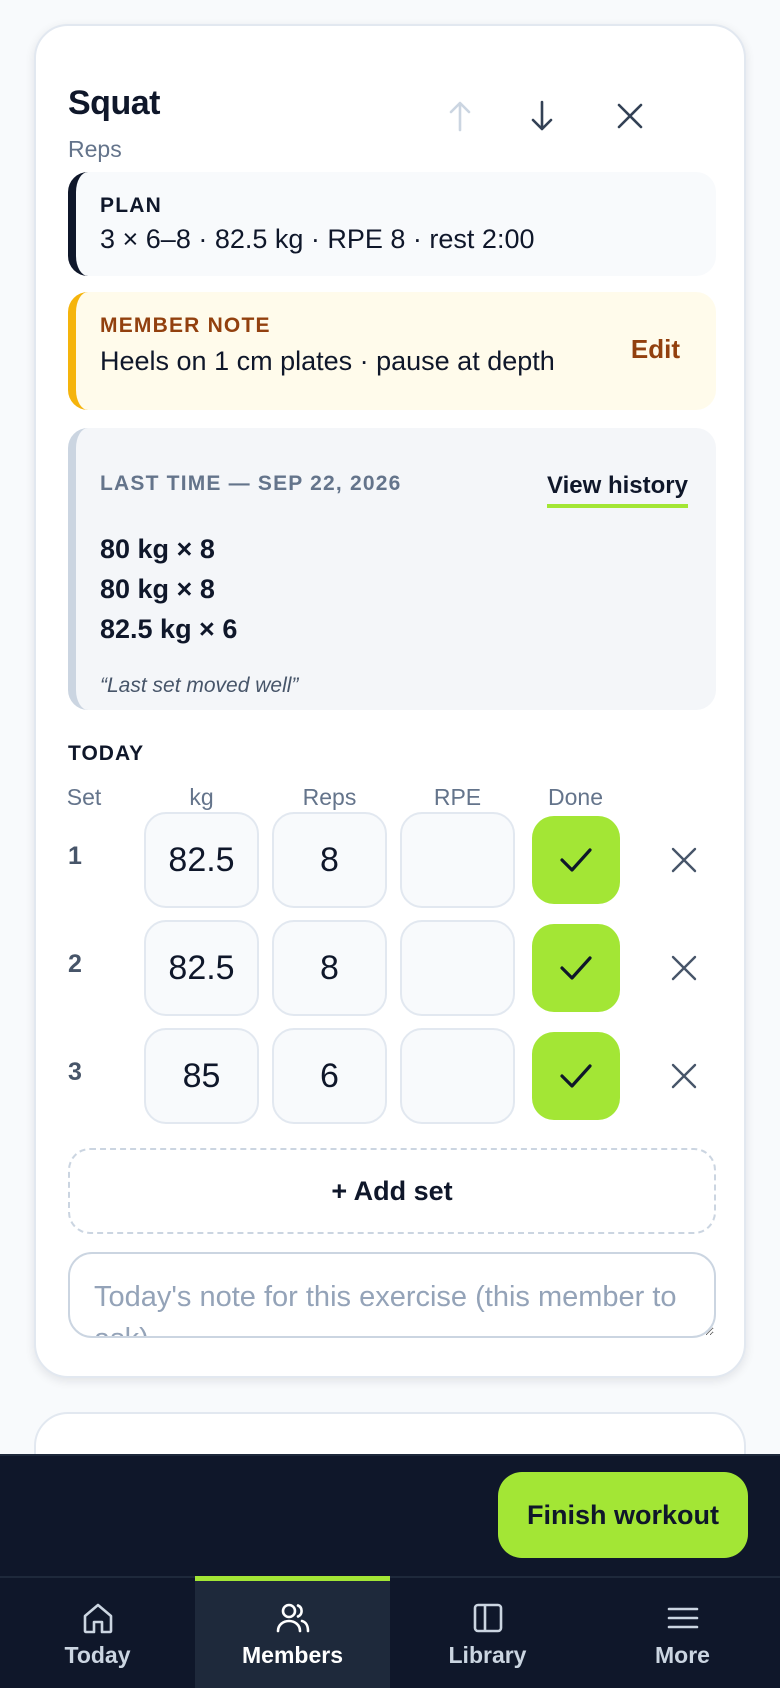 This screenshot has width=780, height=1688. What do you see at coordinates (201, 1076) in the screenshot?
I see `kg-input: 85` at bounding box center [201, 1076].